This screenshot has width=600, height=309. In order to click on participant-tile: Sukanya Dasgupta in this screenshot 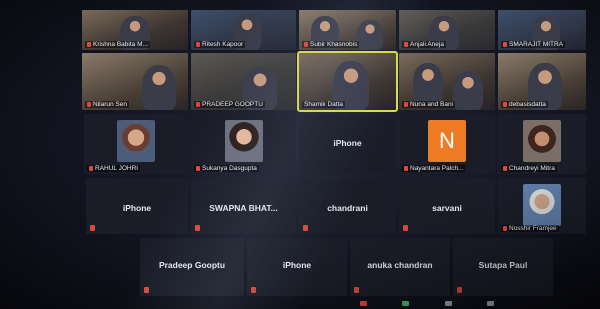, I will do `click(243, 144)`.